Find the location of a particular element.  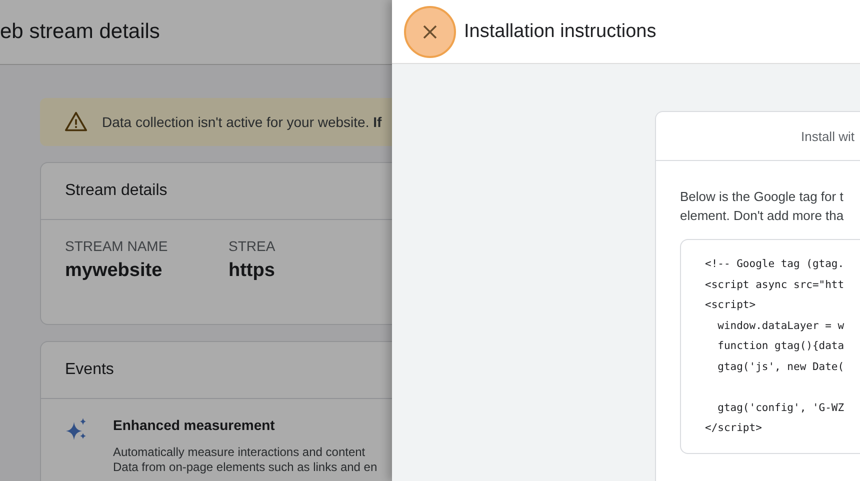

description-text: Below is the Google tag for t is located at coordinates (762, 197).